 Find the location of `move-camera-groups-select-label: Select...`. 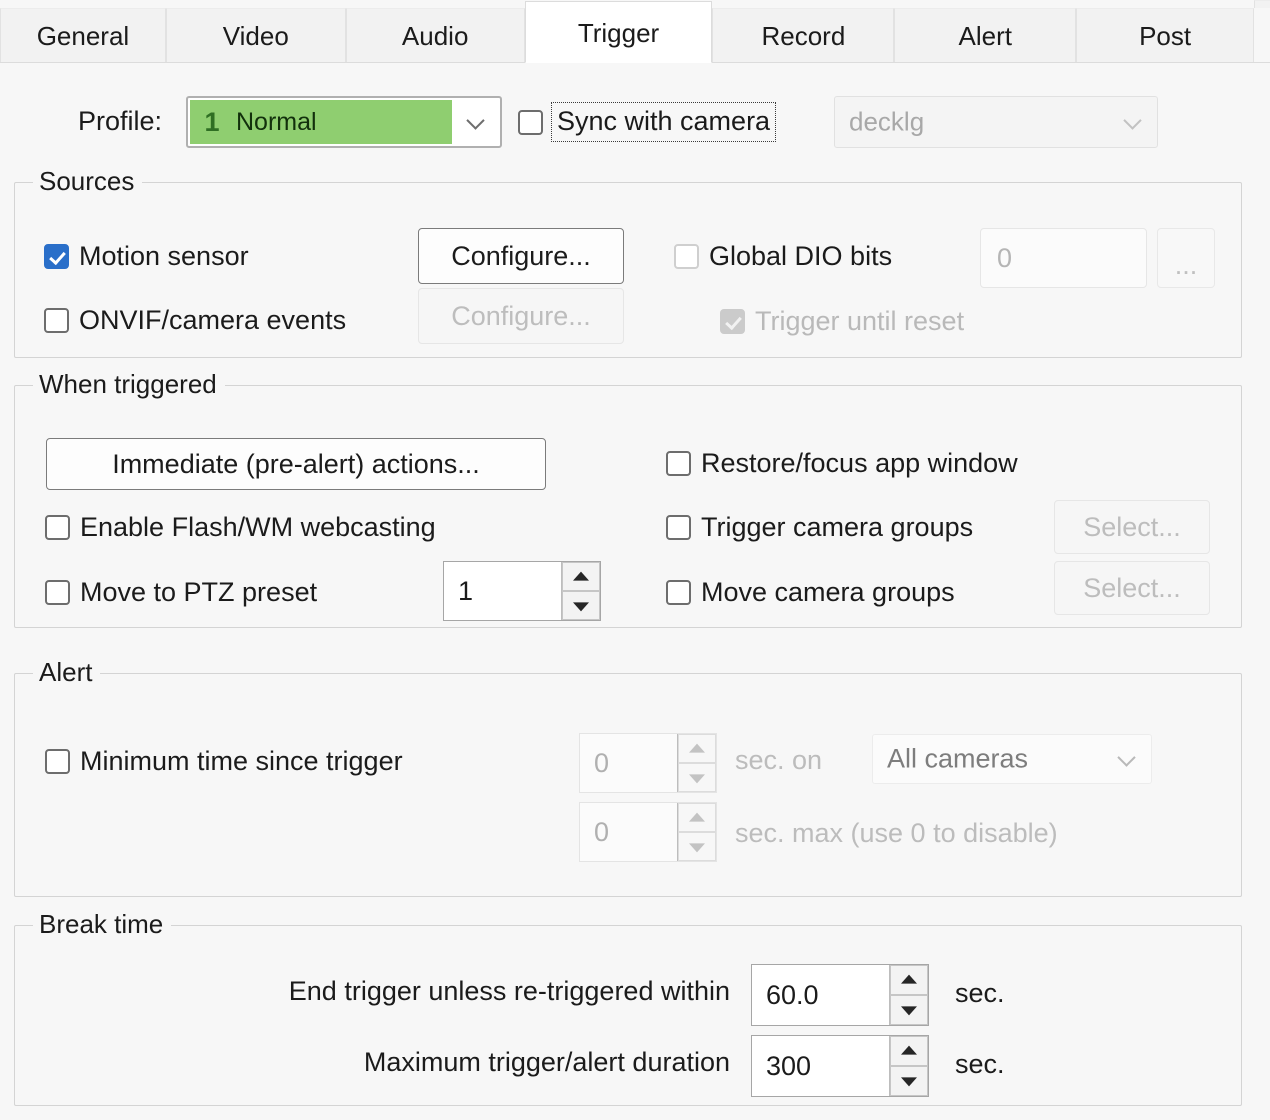

move-camera-groups-select-label: Select... is located at coordinates (1132, 587).